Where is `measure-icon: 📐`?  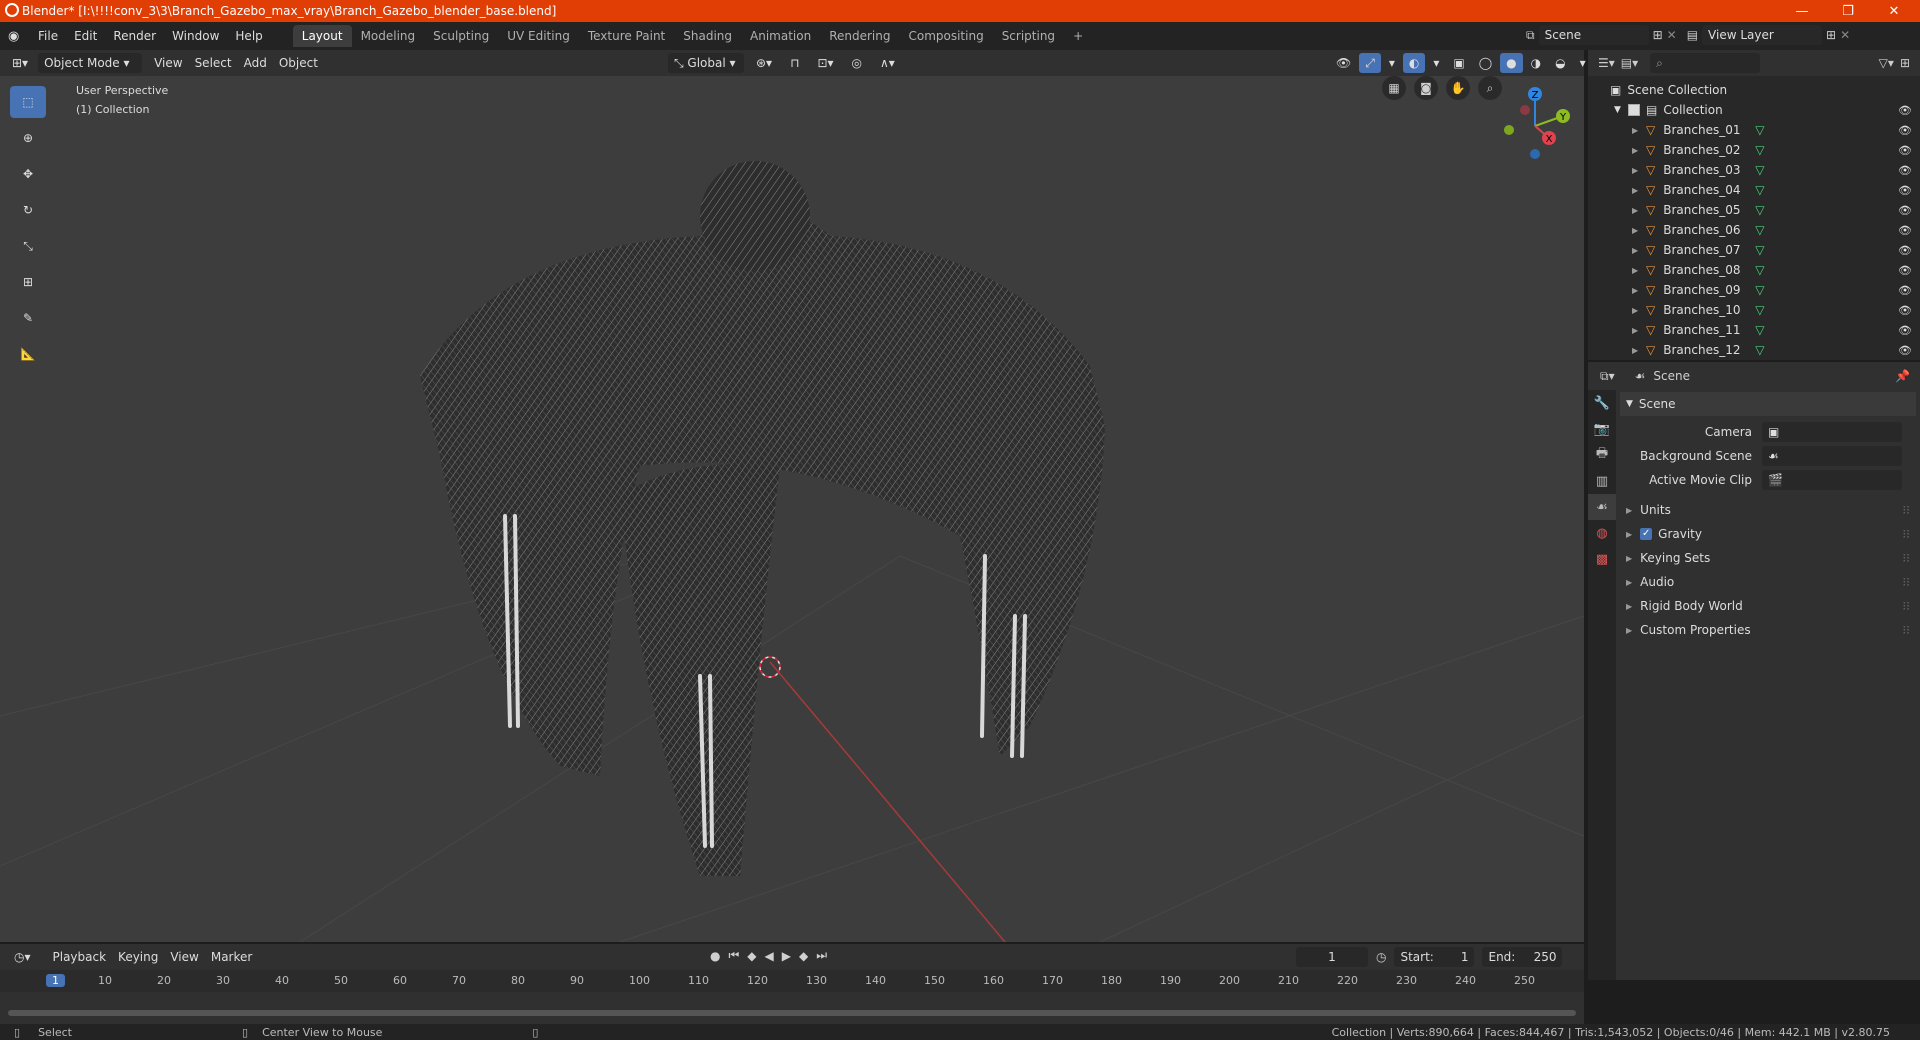
measure-icon: 📐 is located at coordinates (28, 354).